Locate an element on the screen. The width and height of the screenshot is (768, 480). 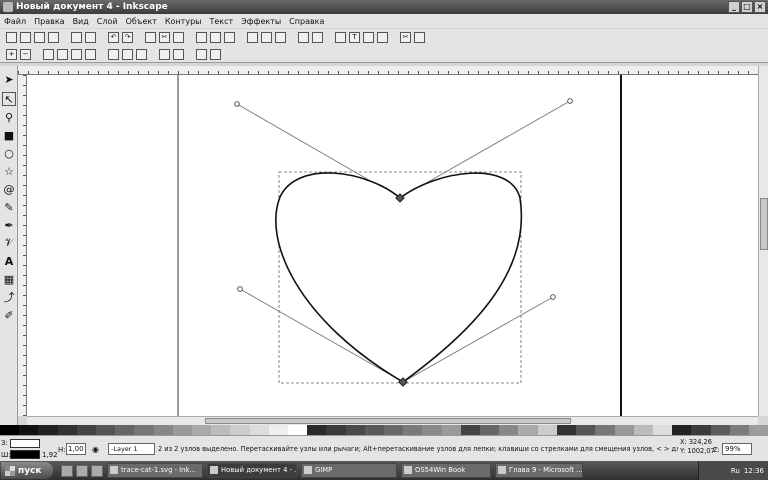
language-indicator: Ru is located at coordinates (735, 471).